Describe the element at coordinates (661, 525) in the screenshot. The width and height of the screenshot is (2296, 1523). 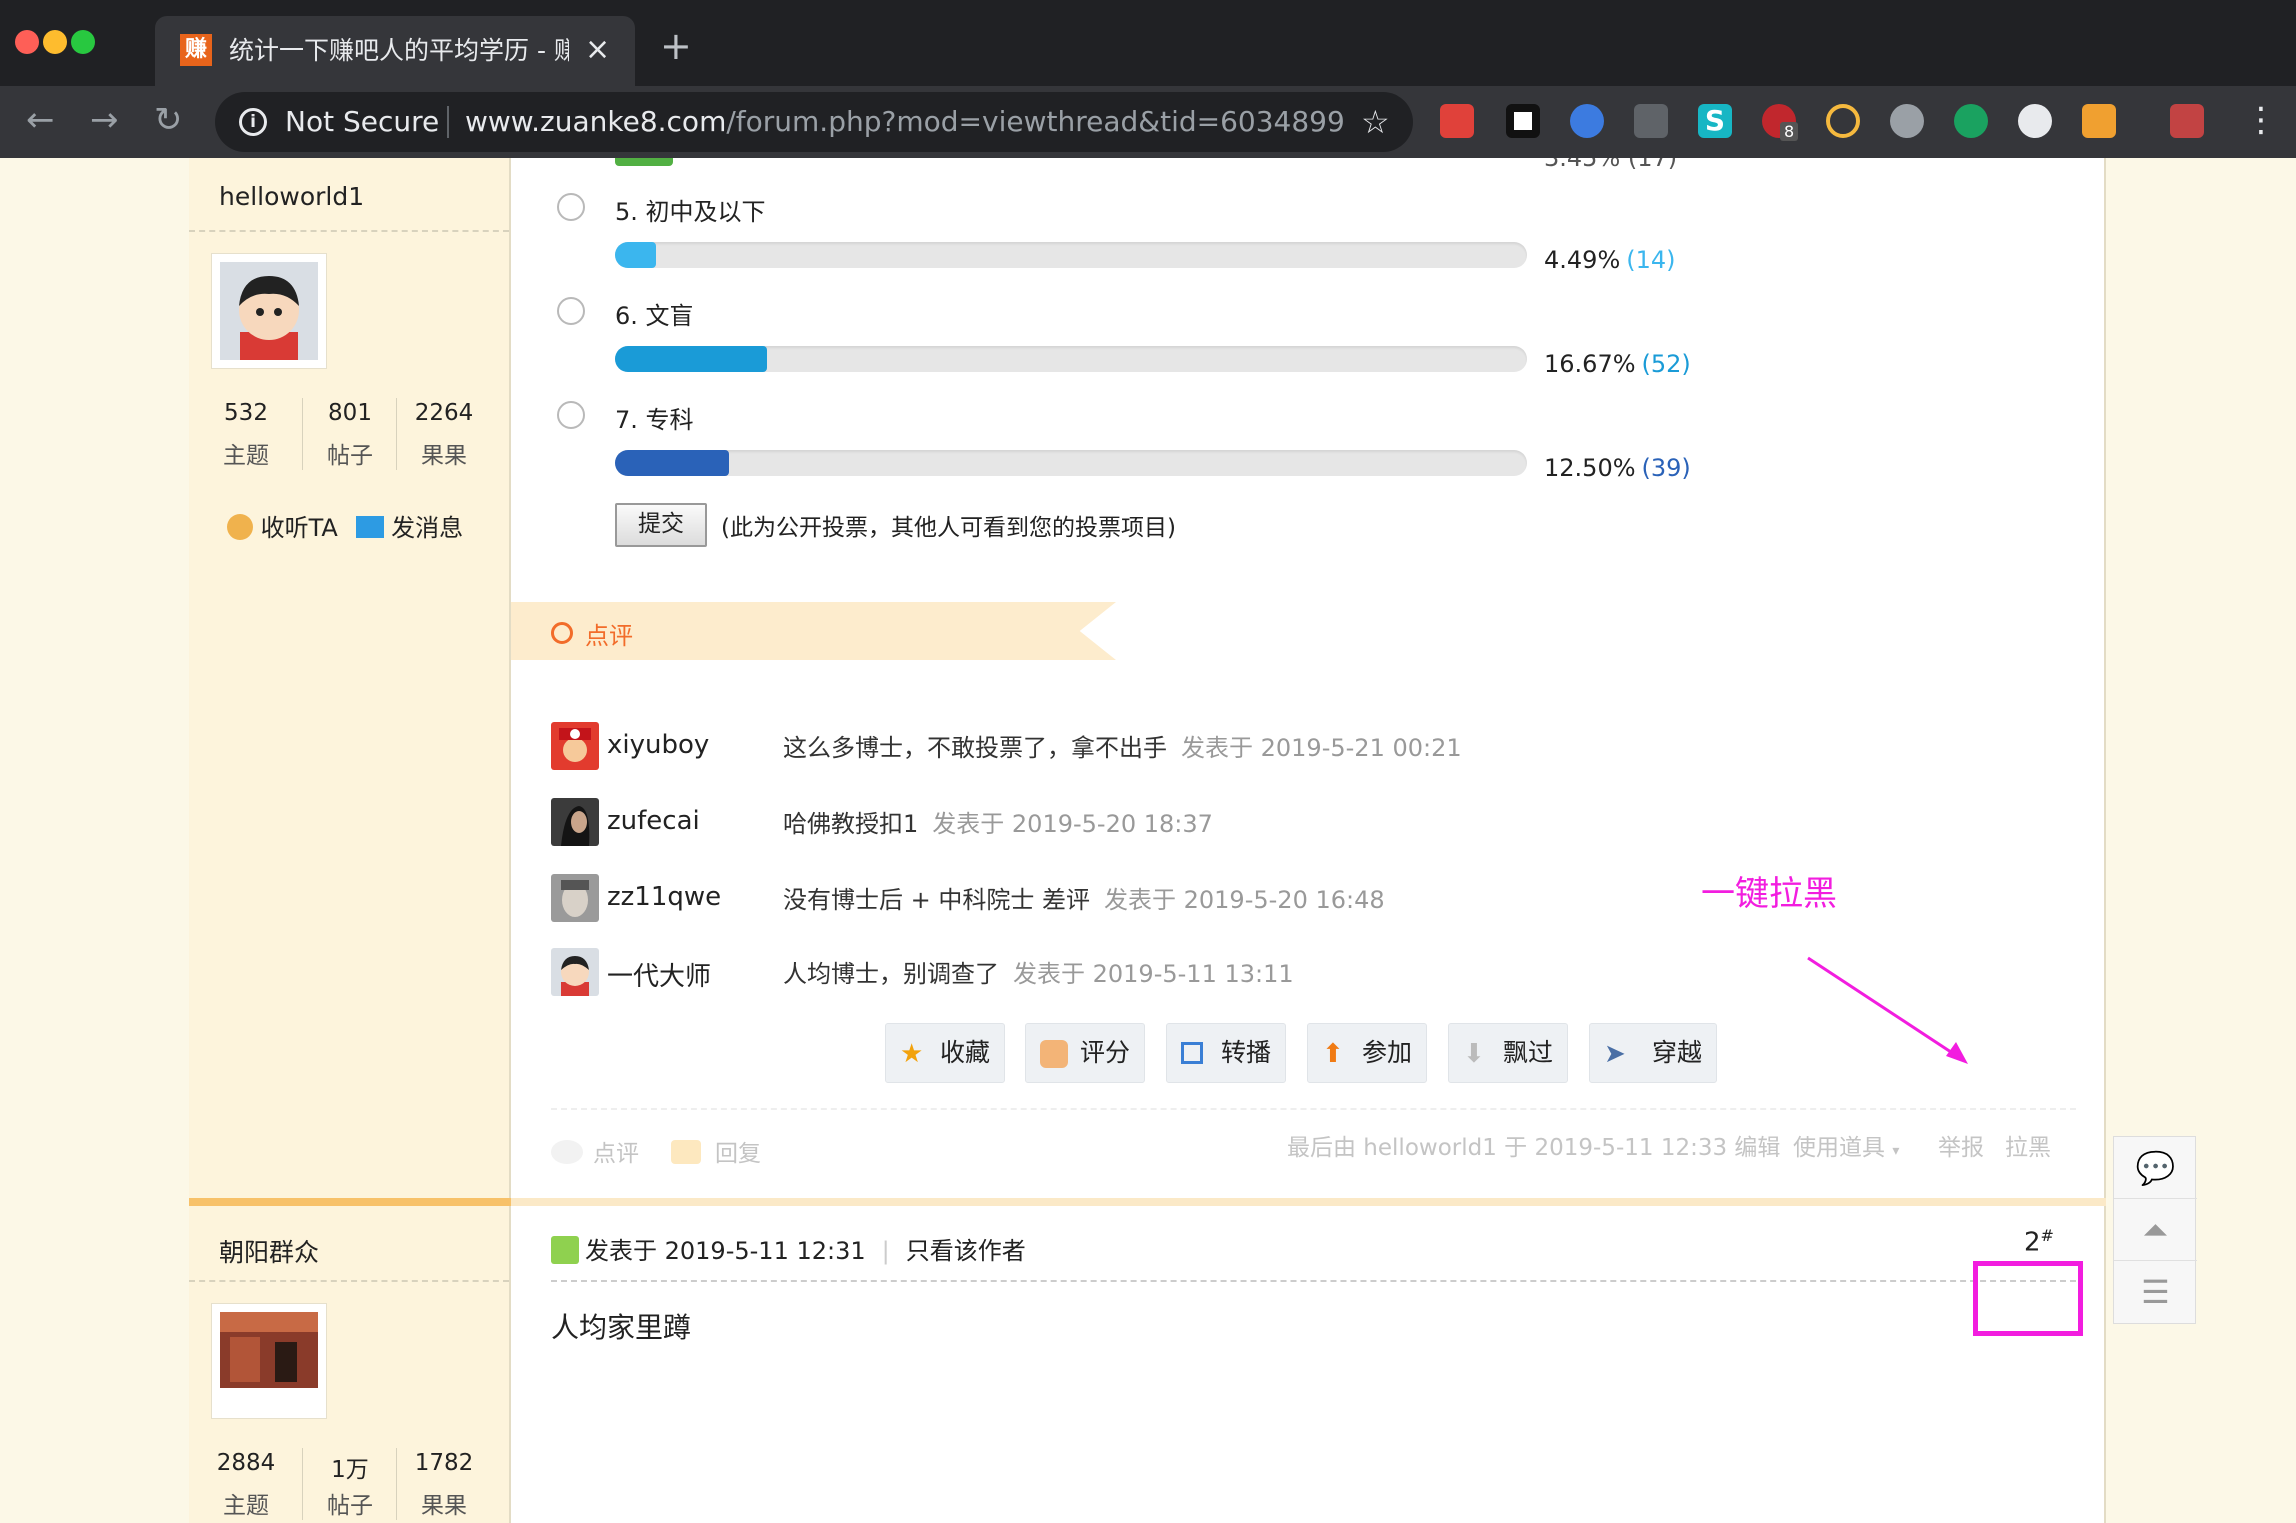
I see `poll-submit-button: 提交` at that location.